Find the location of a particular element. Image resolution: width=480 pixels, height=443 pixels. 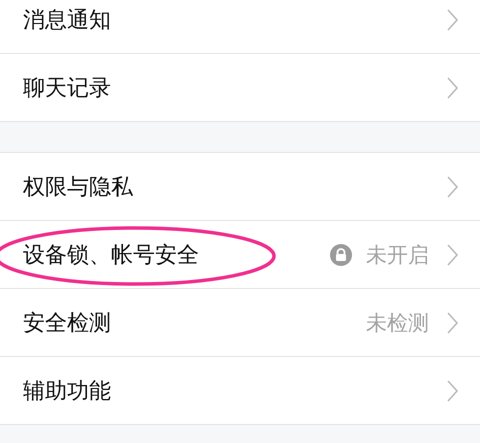

row-label: 聊天记录 is located at coordinates (67, 88).